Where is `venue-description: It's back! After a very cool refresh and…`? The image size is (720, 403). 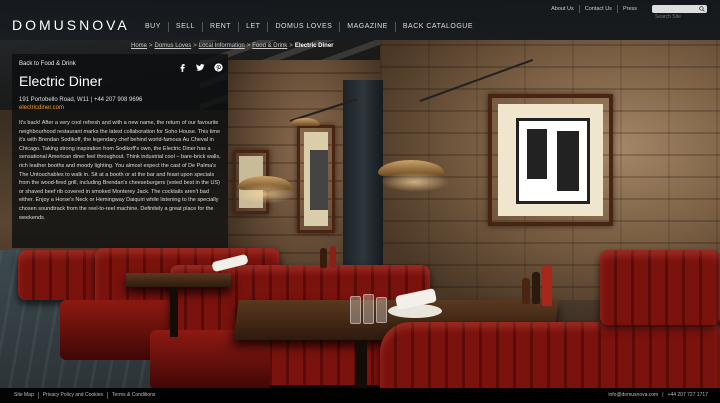 venue-description: It's back! After a very cool refresh and… is located at coordinates (120, 170).